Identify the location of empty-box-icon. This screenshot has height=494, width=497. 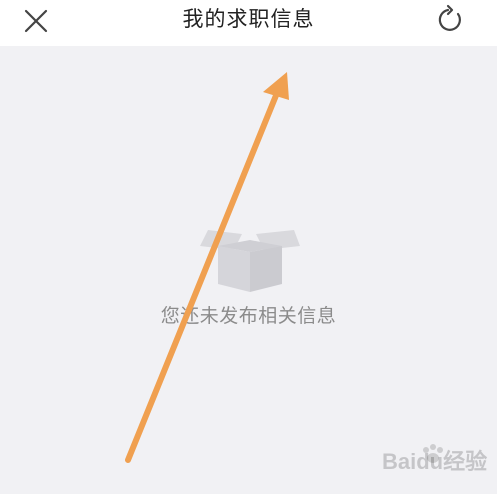
(250, 261).